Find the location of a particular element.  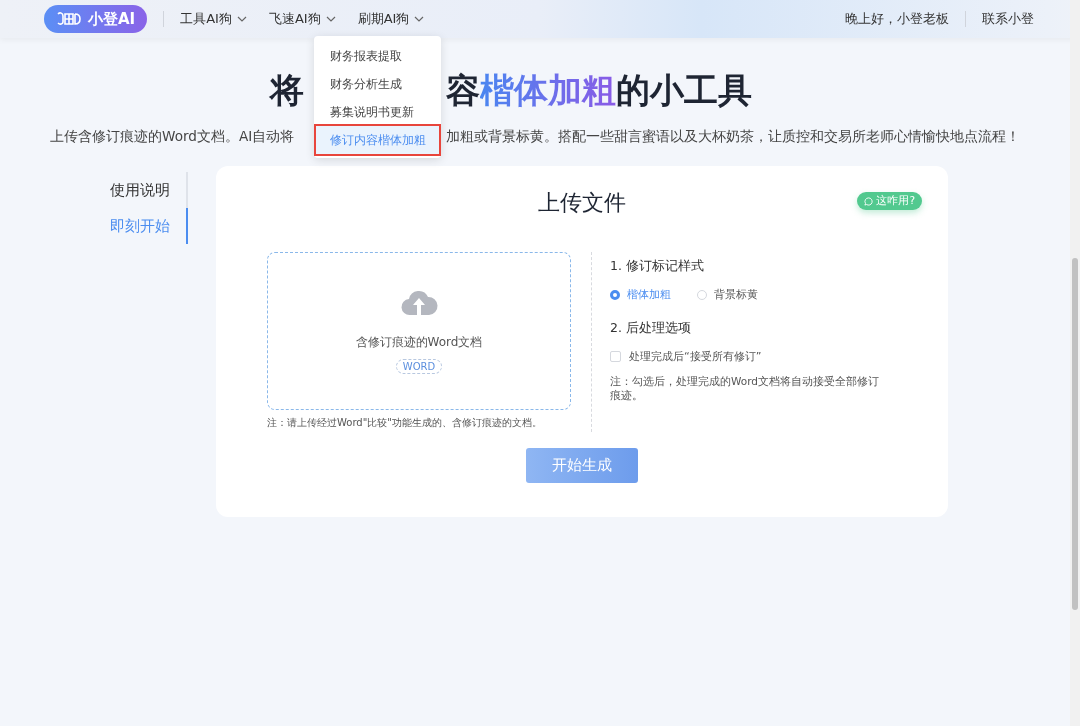

dropzone-label: 含修订痕迹的Word文档 is located at coordinates (419, 342).